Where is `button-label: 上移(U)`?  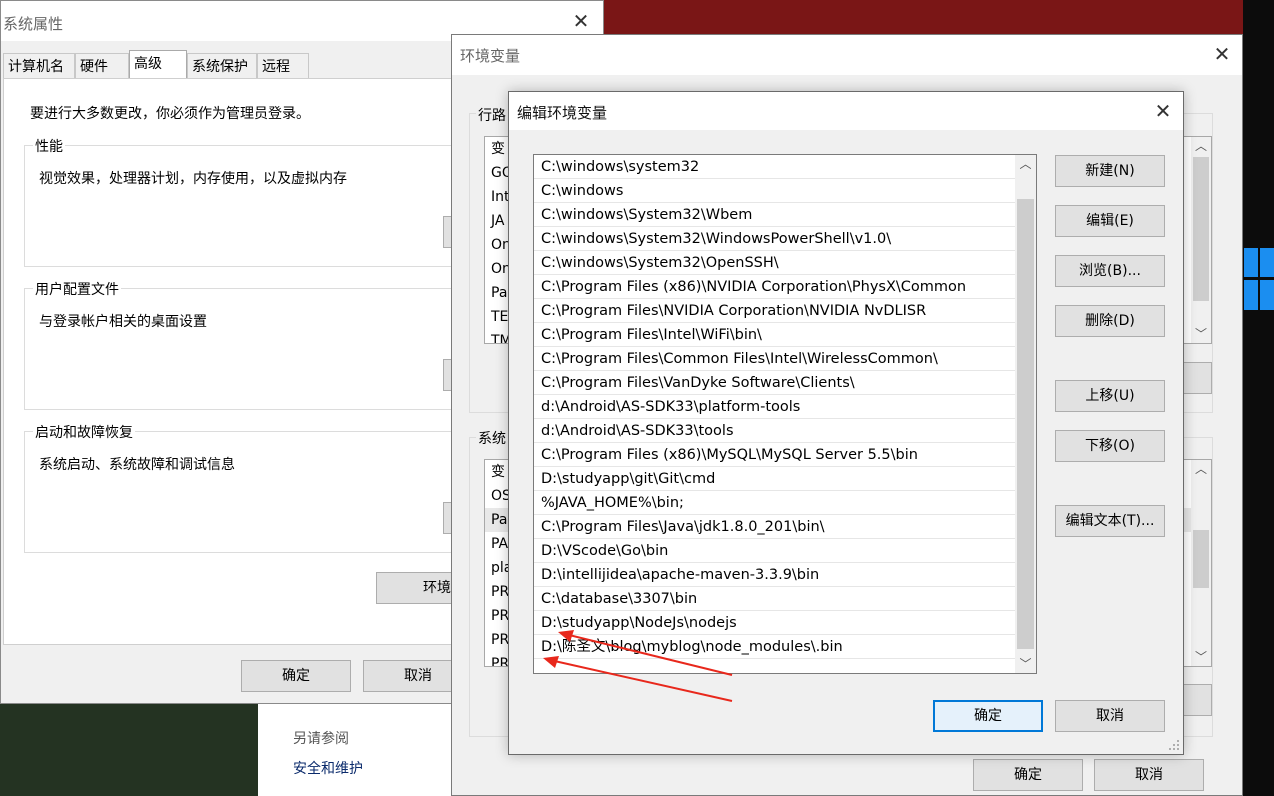 button-label: 上移(U) is located at coordinates (1110, 396).